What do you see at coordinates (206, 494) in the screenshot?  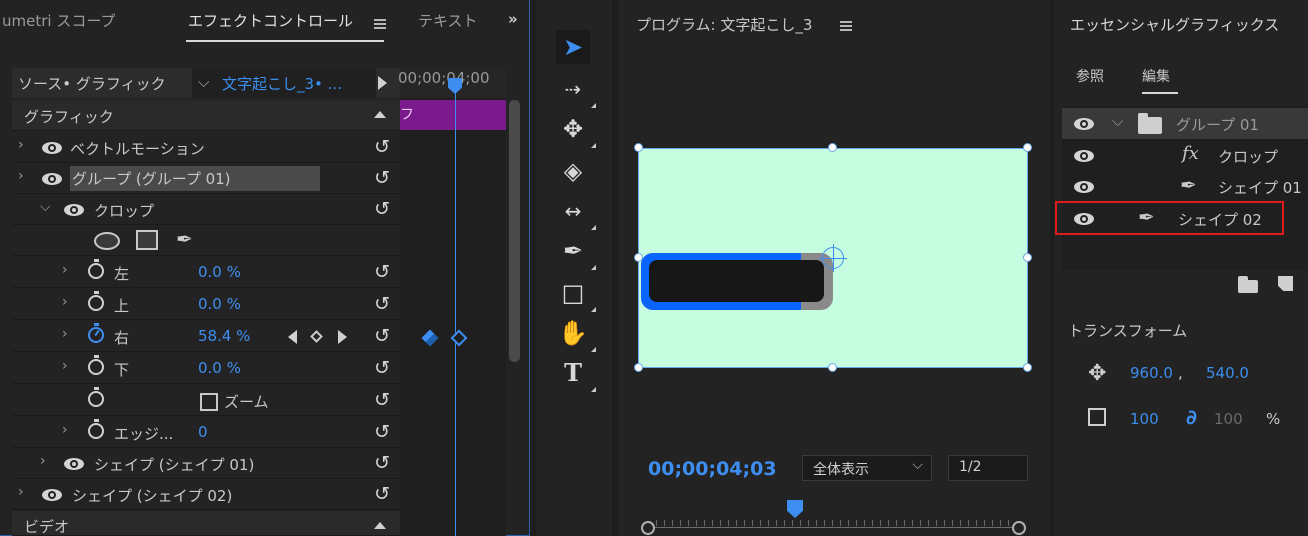 I see `shape02-row: › シェイプ (シェイプ 02) ↺` at bounding box center [206, 494].